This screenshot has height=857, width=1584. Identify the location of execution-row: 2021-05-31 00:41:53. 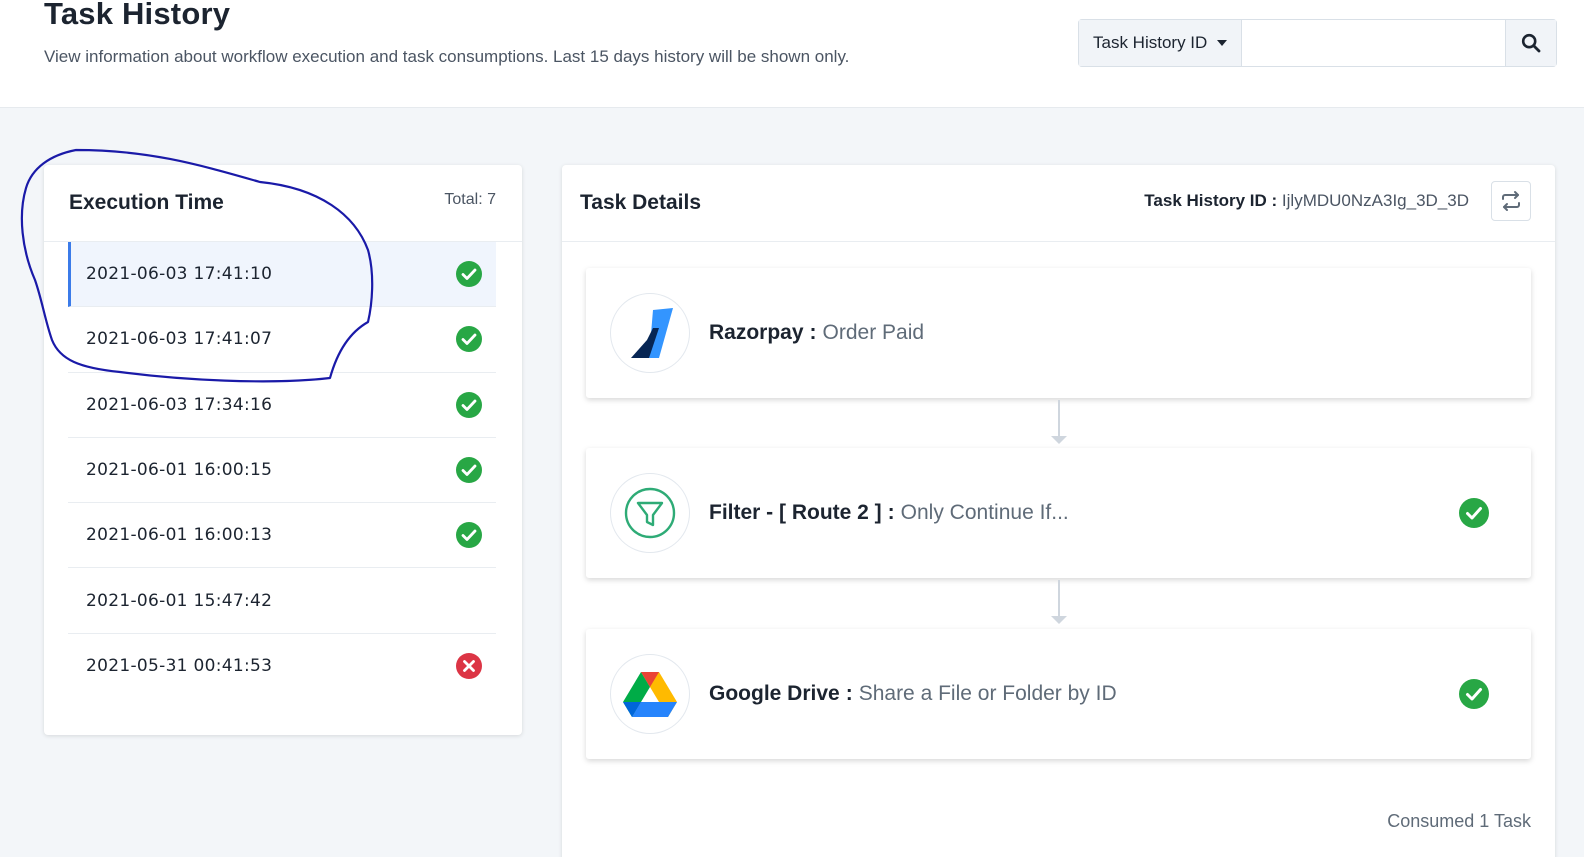
(282, 666).